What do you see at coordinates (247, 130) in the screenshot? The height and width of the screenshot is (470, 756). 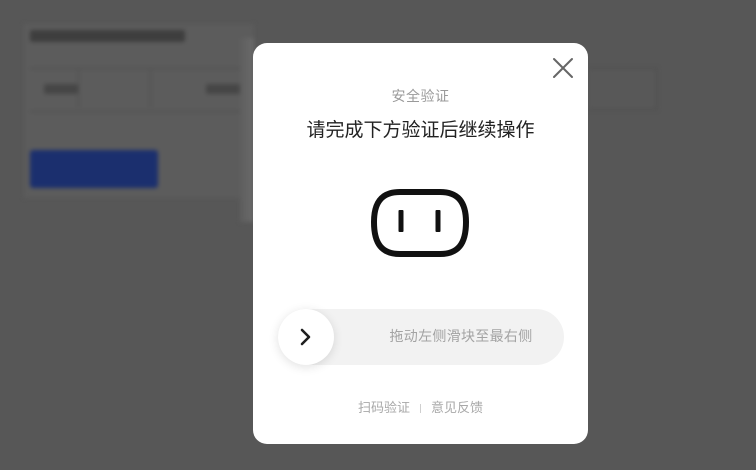 I see `background-shadow` at bounding box center [247, 130].